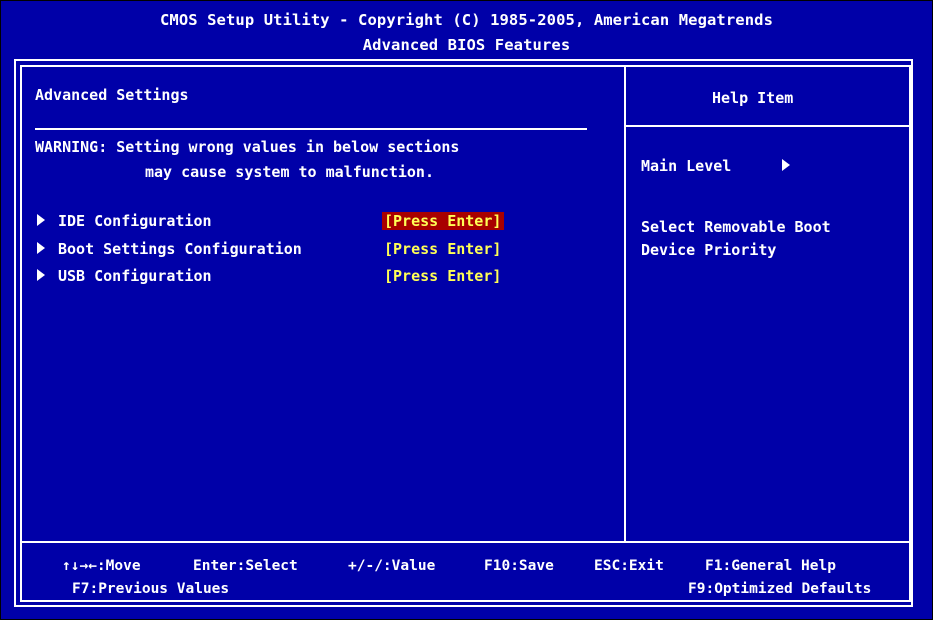 The image size is (933, 620). Describe the element at coordinates (101, 566) in the screenshot. I see `footer-move: ↑↓→←:Move` at that location.